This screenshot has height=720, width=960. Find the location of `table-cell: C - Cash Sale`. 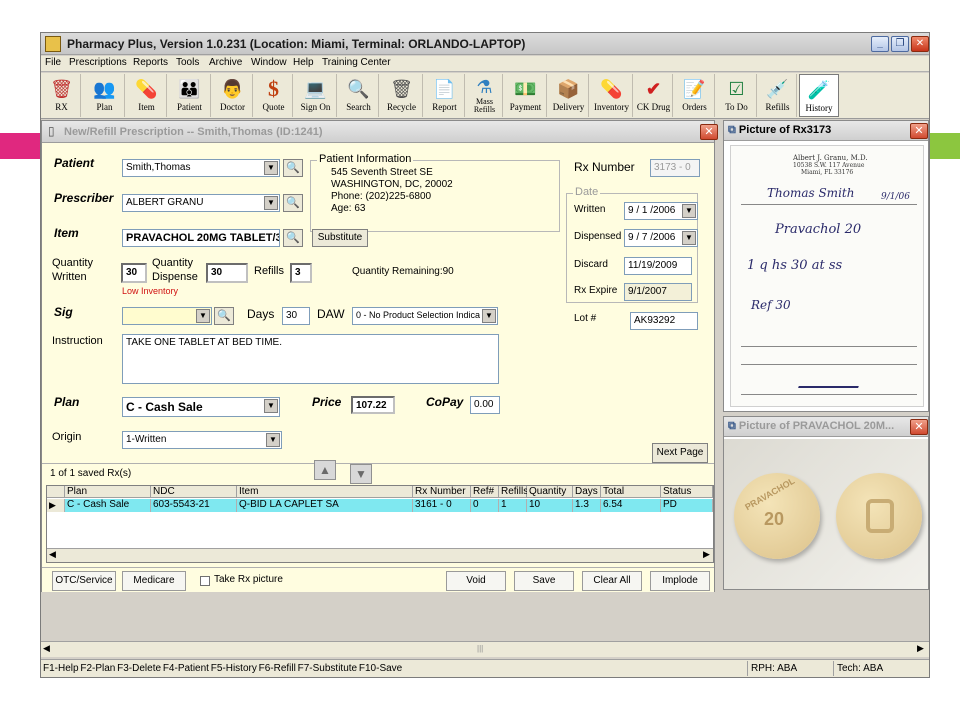

table-cell: C - Cash Sale is located at coordinates (108, 505).